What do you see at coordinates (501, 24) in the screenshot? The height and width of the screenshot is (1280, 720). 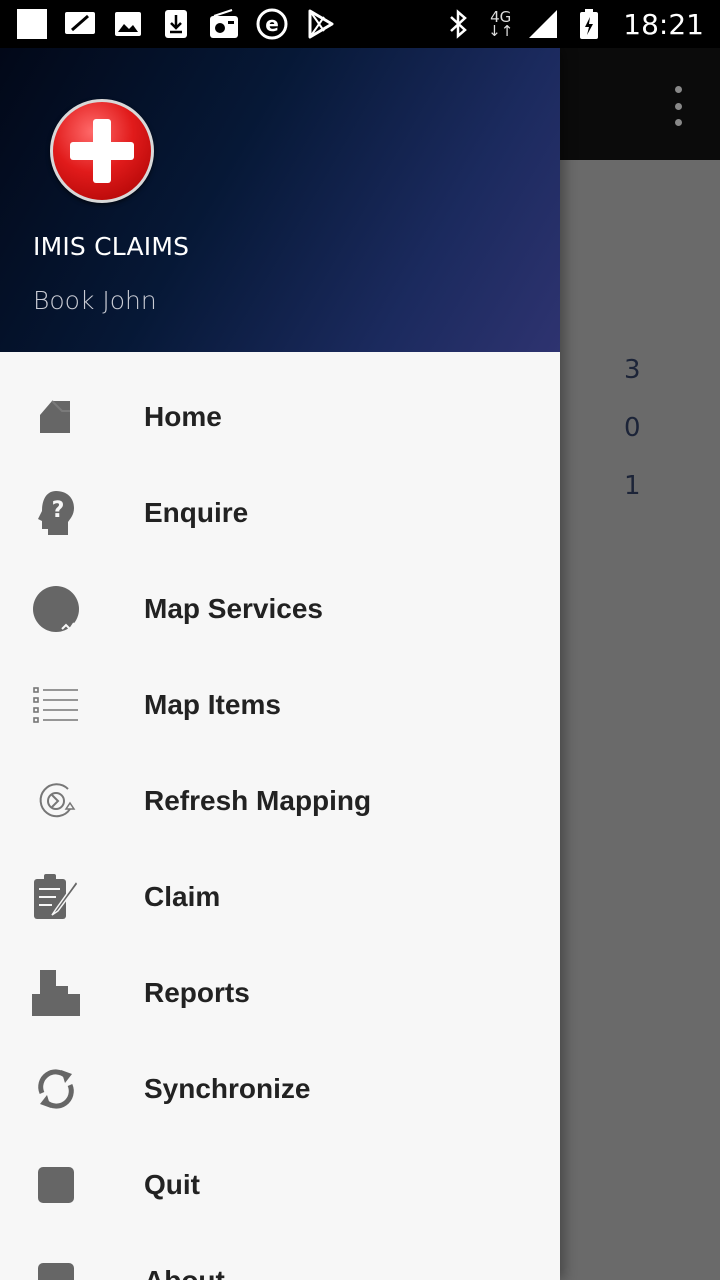 I see `network-type: 4G ↓↑` at bounding box center [501, 24].